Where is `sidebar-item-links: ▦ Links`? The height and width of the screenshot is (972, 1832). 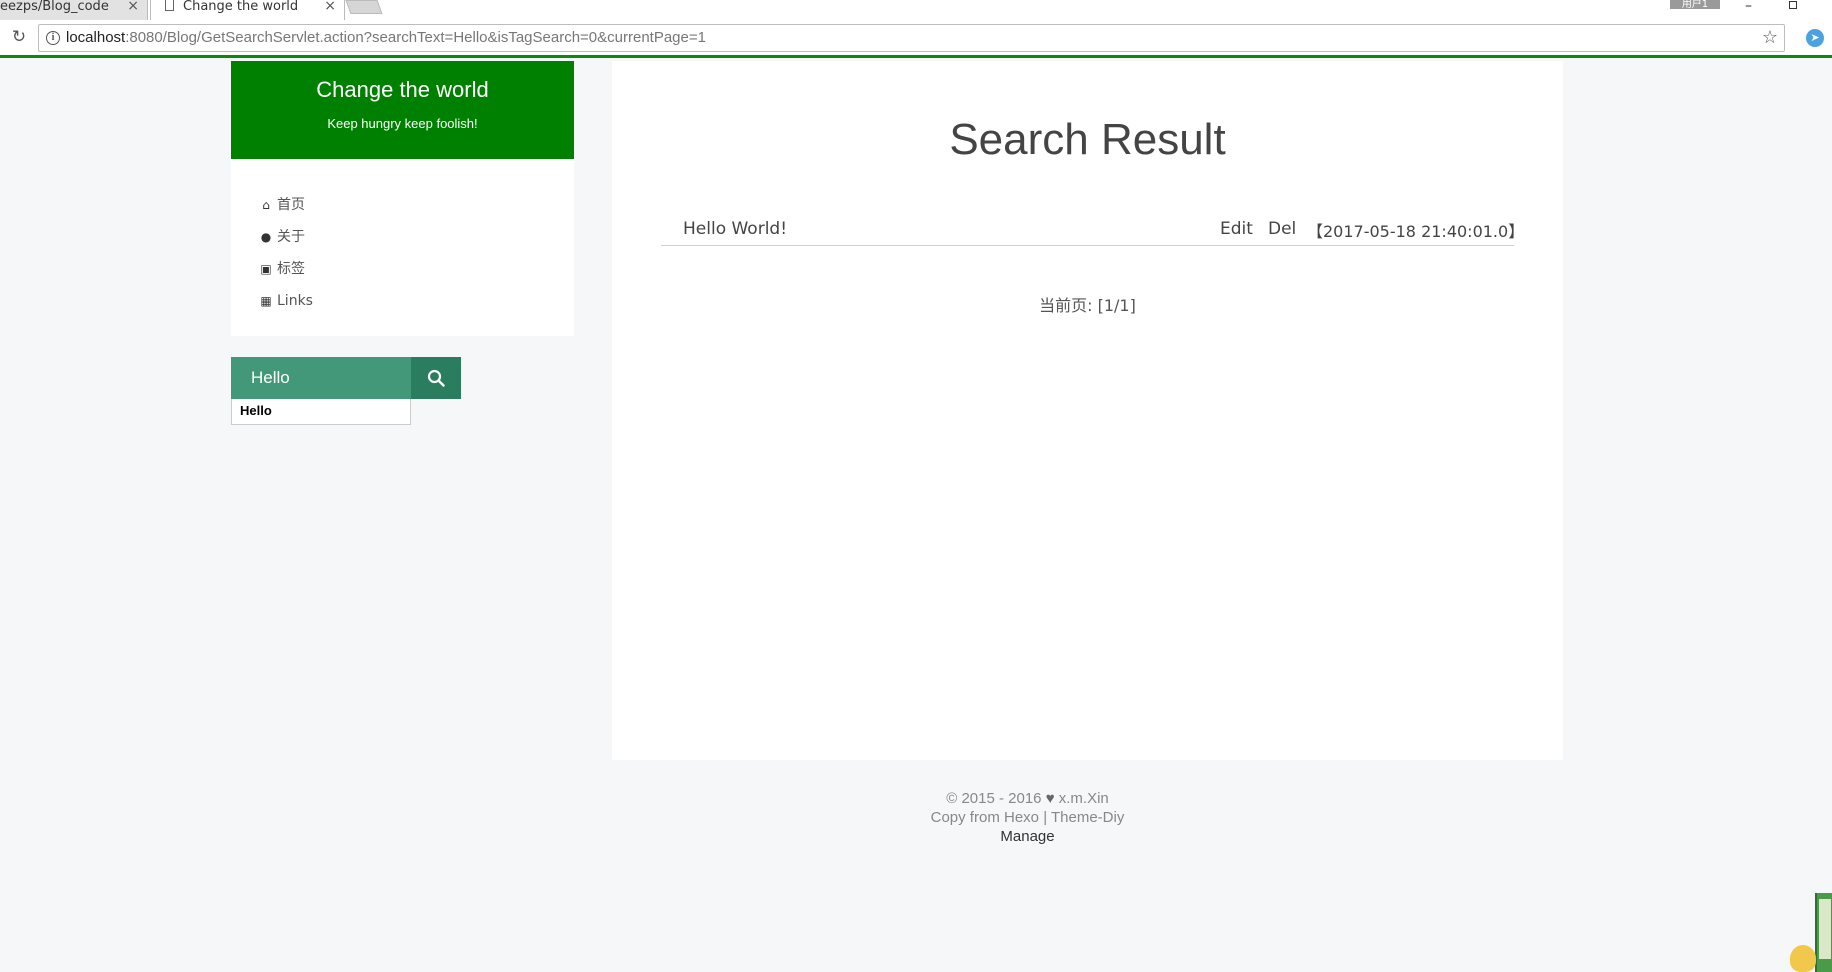
sidebar-item-links: ▦ Links is located at coordinates (286, 301).